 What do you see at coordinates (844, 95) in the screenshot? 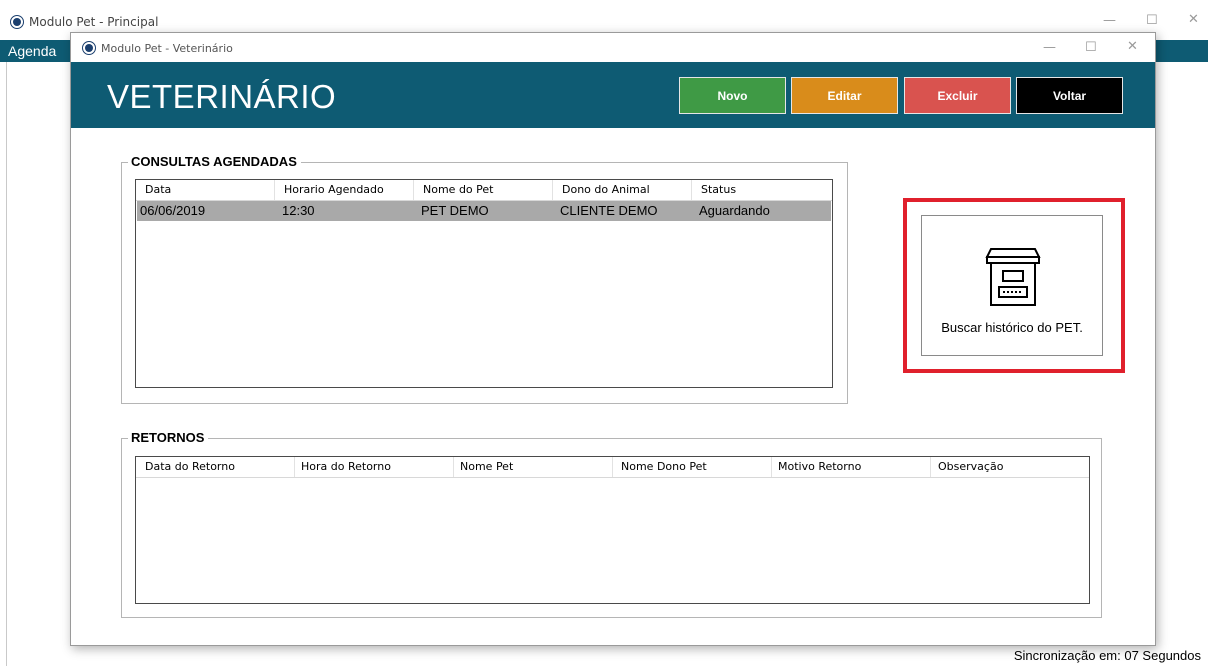
I see `edit-button: Editar` at bounding box center [844, 95].